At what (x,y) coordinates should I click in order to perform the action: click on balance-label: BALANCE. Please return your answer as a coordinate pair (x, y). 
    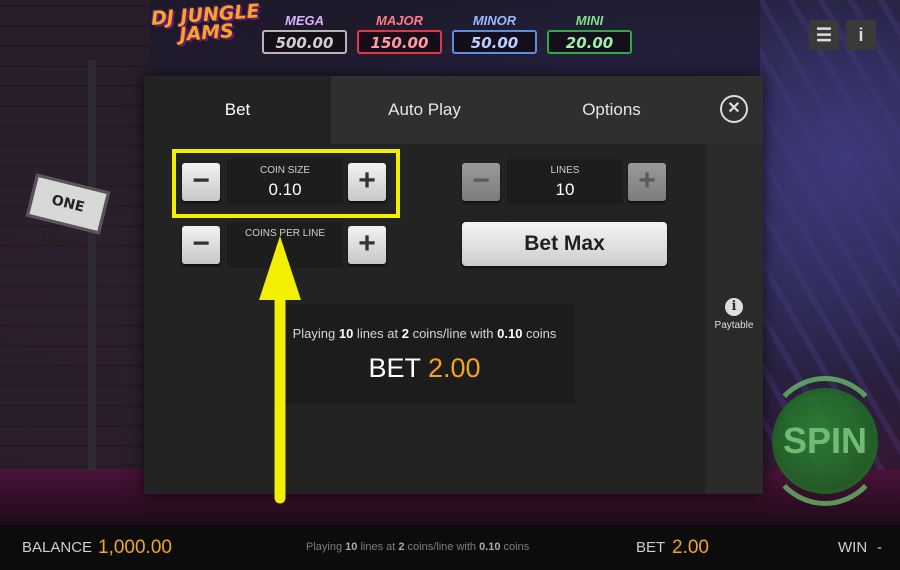
    Looking at the image, I should click on (57, 547).